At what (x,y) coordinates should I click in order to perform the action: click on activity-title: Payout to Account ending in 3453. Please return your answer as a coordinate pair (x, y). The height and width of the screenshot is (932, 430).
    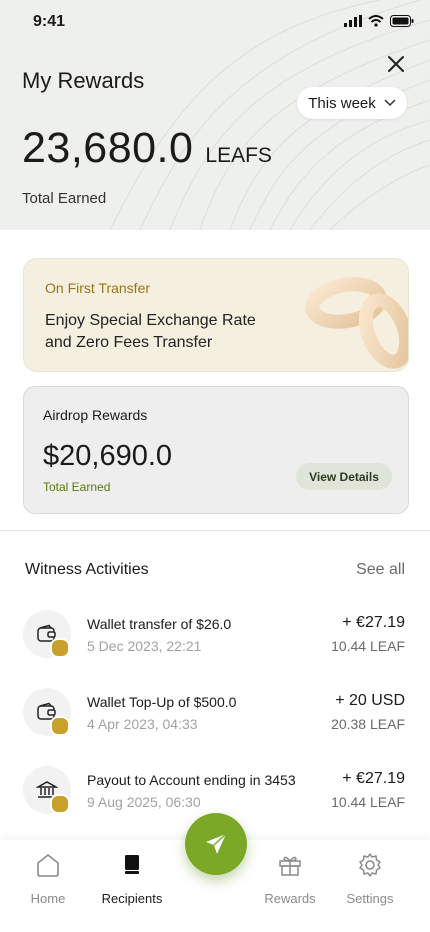
    Looking at the image, I should click on (191, 780).